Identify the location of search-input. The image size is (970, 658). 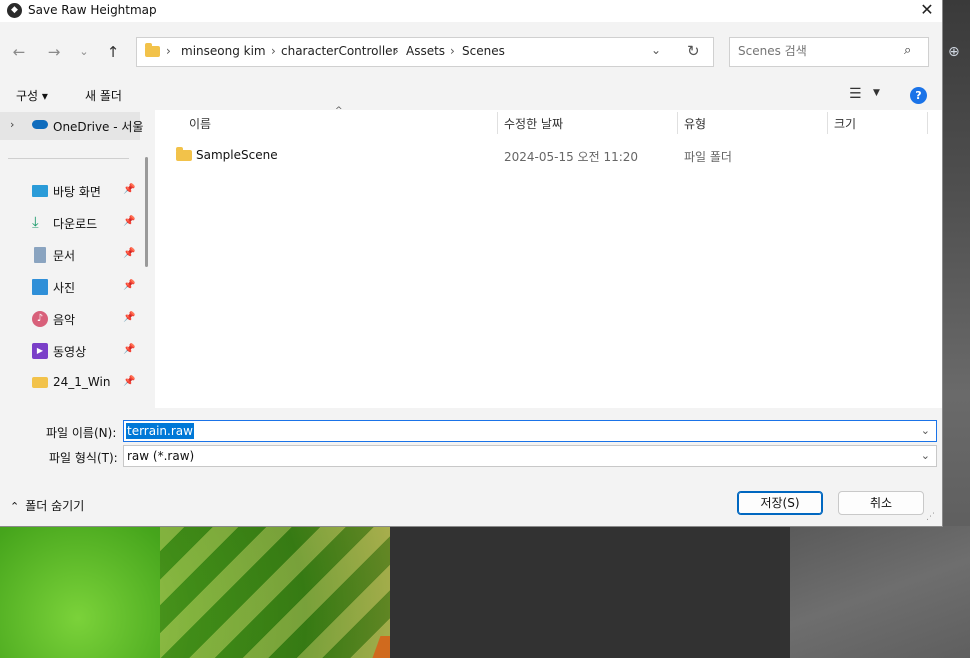
(818, 51).